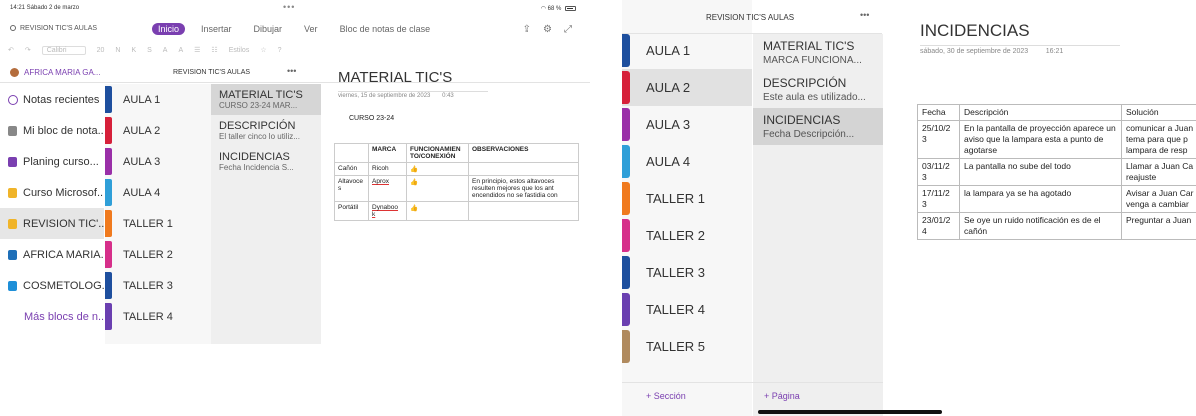  Describe the element at coordinates (28, 50) in the screenshot. I see `redo-icon: ↷` at that location.